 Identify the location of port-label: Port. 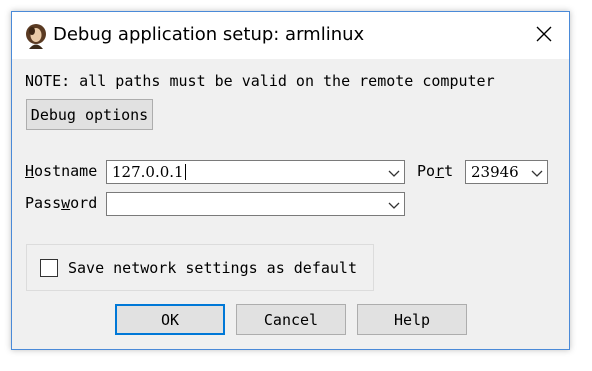
(435, 171).